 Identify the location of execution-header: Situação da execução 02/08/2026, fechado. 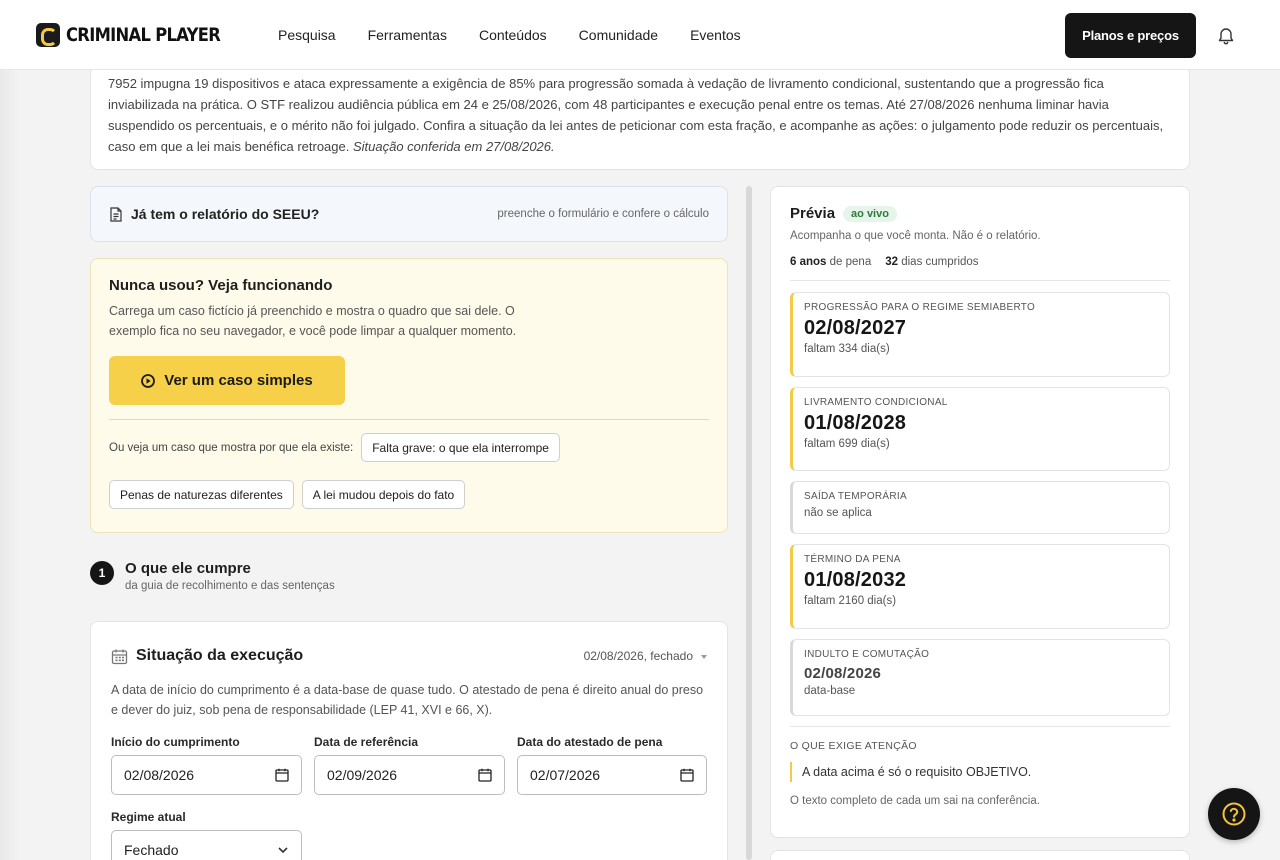
(409, 656).